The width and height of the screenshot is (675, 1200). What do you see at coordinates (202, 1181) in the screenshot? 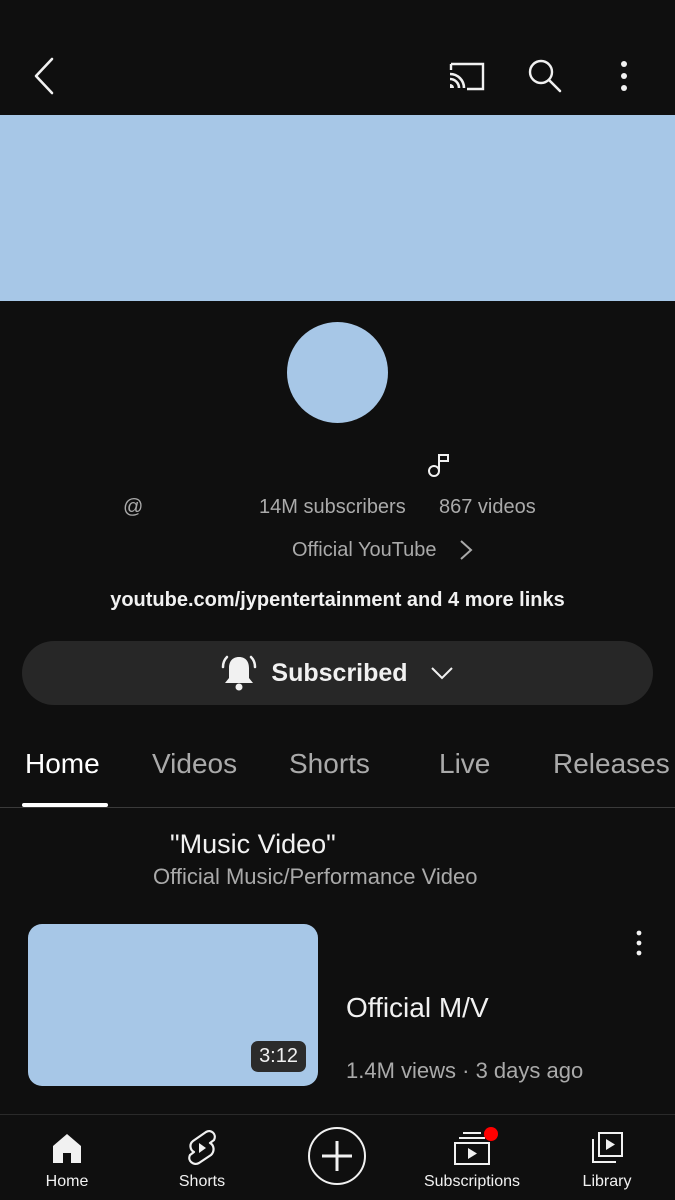
I see `nav-shorts-label: Shorts` at bounding box center [202, 1181].